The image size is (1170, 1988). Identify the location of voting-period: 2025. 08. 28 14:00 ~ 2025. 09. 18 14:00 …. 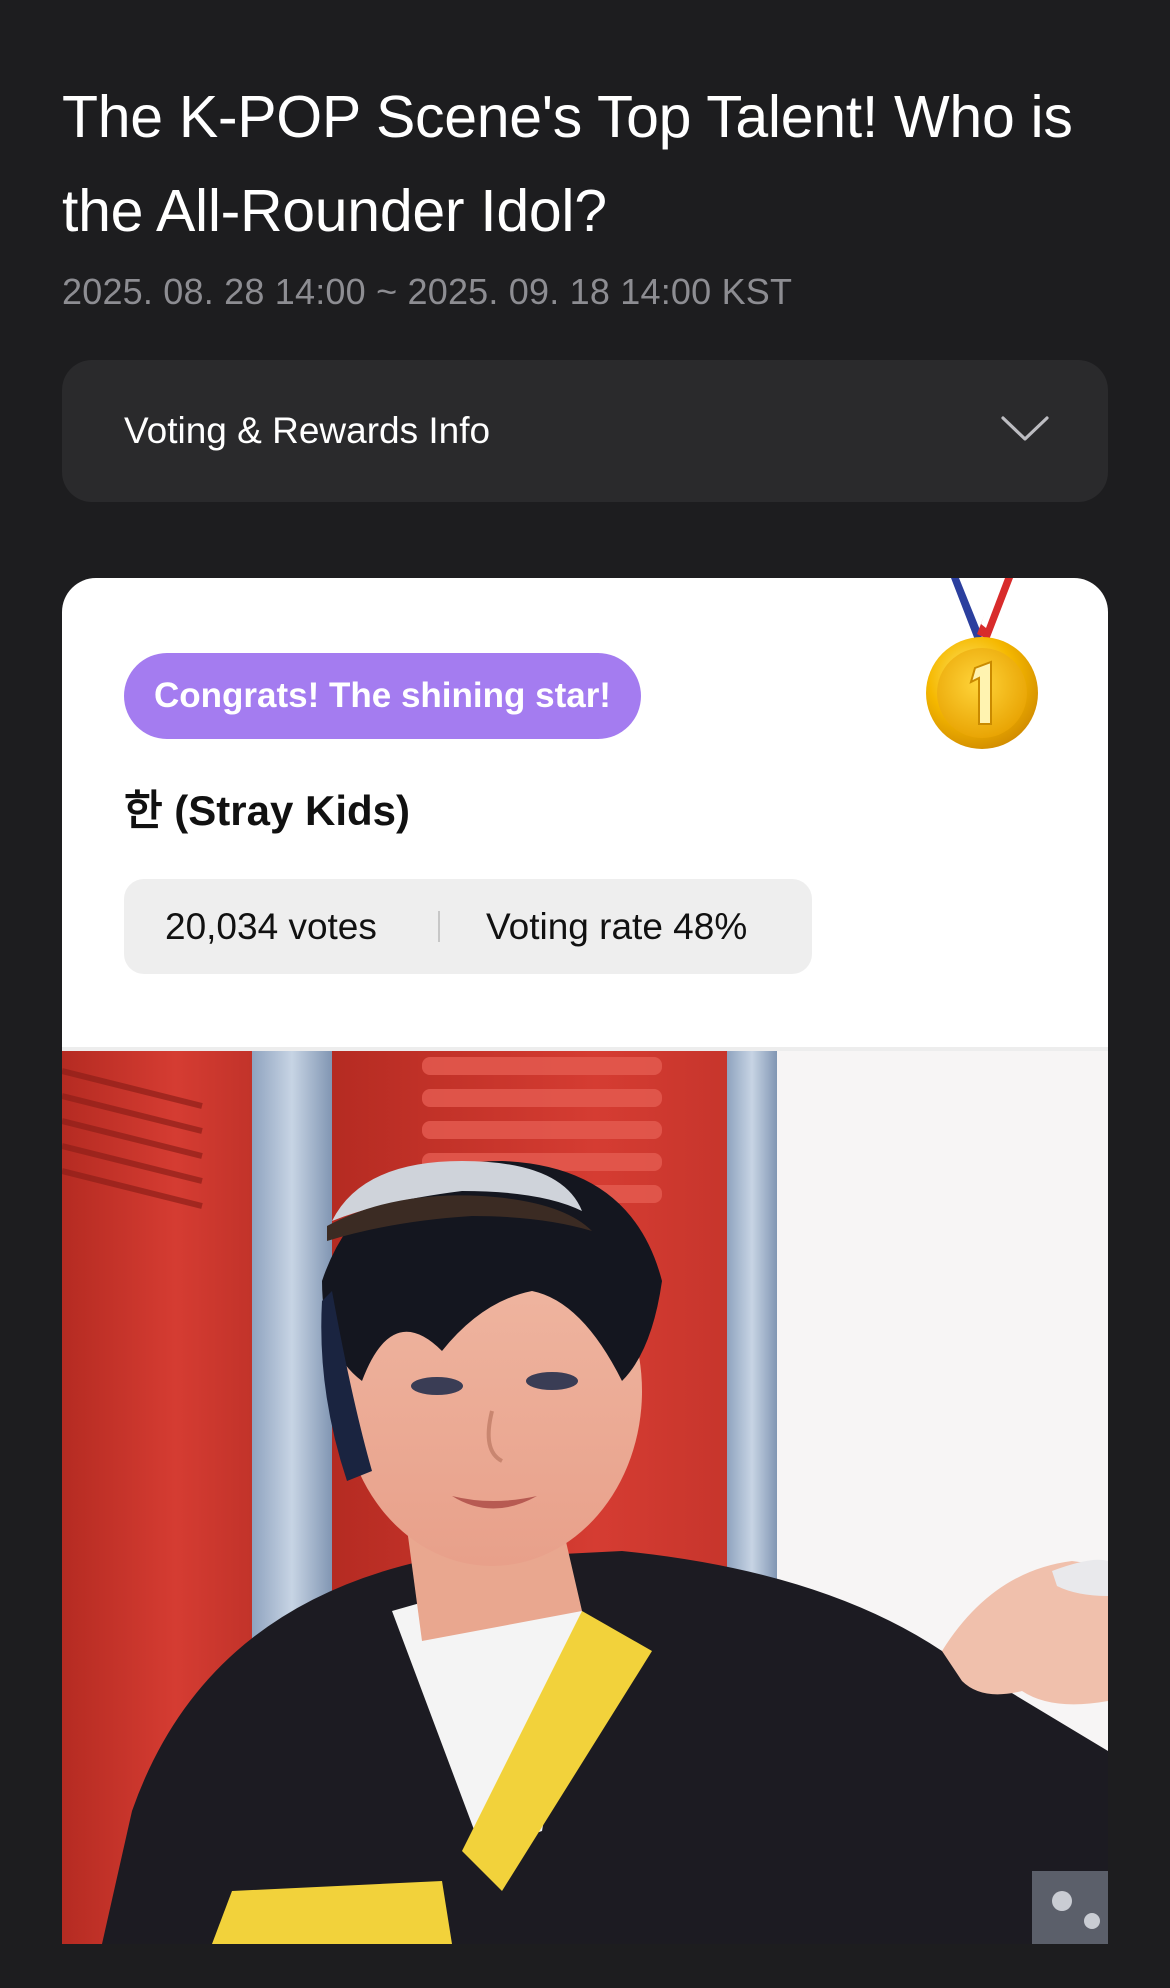
(427, 291).